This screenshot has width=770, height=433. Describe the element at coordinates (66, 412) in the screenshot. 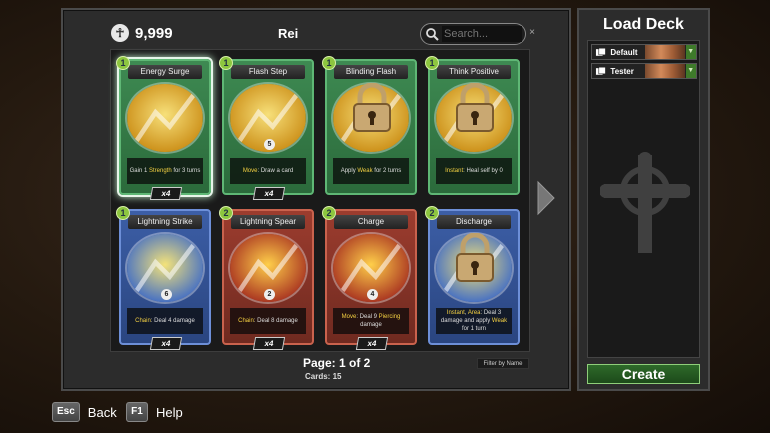

I see `esc-key-icon: Esc` at that location.